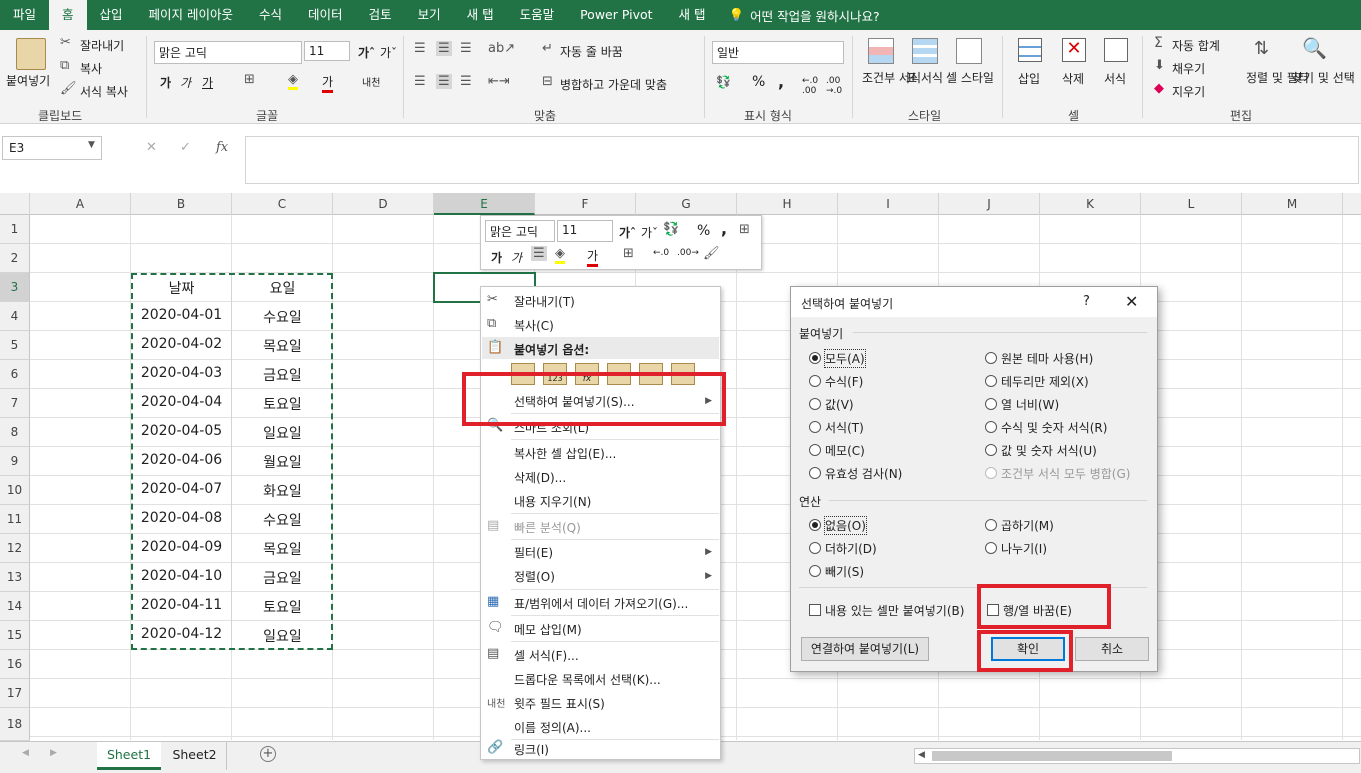  I want to click on column-header: A, so click(80, 204).